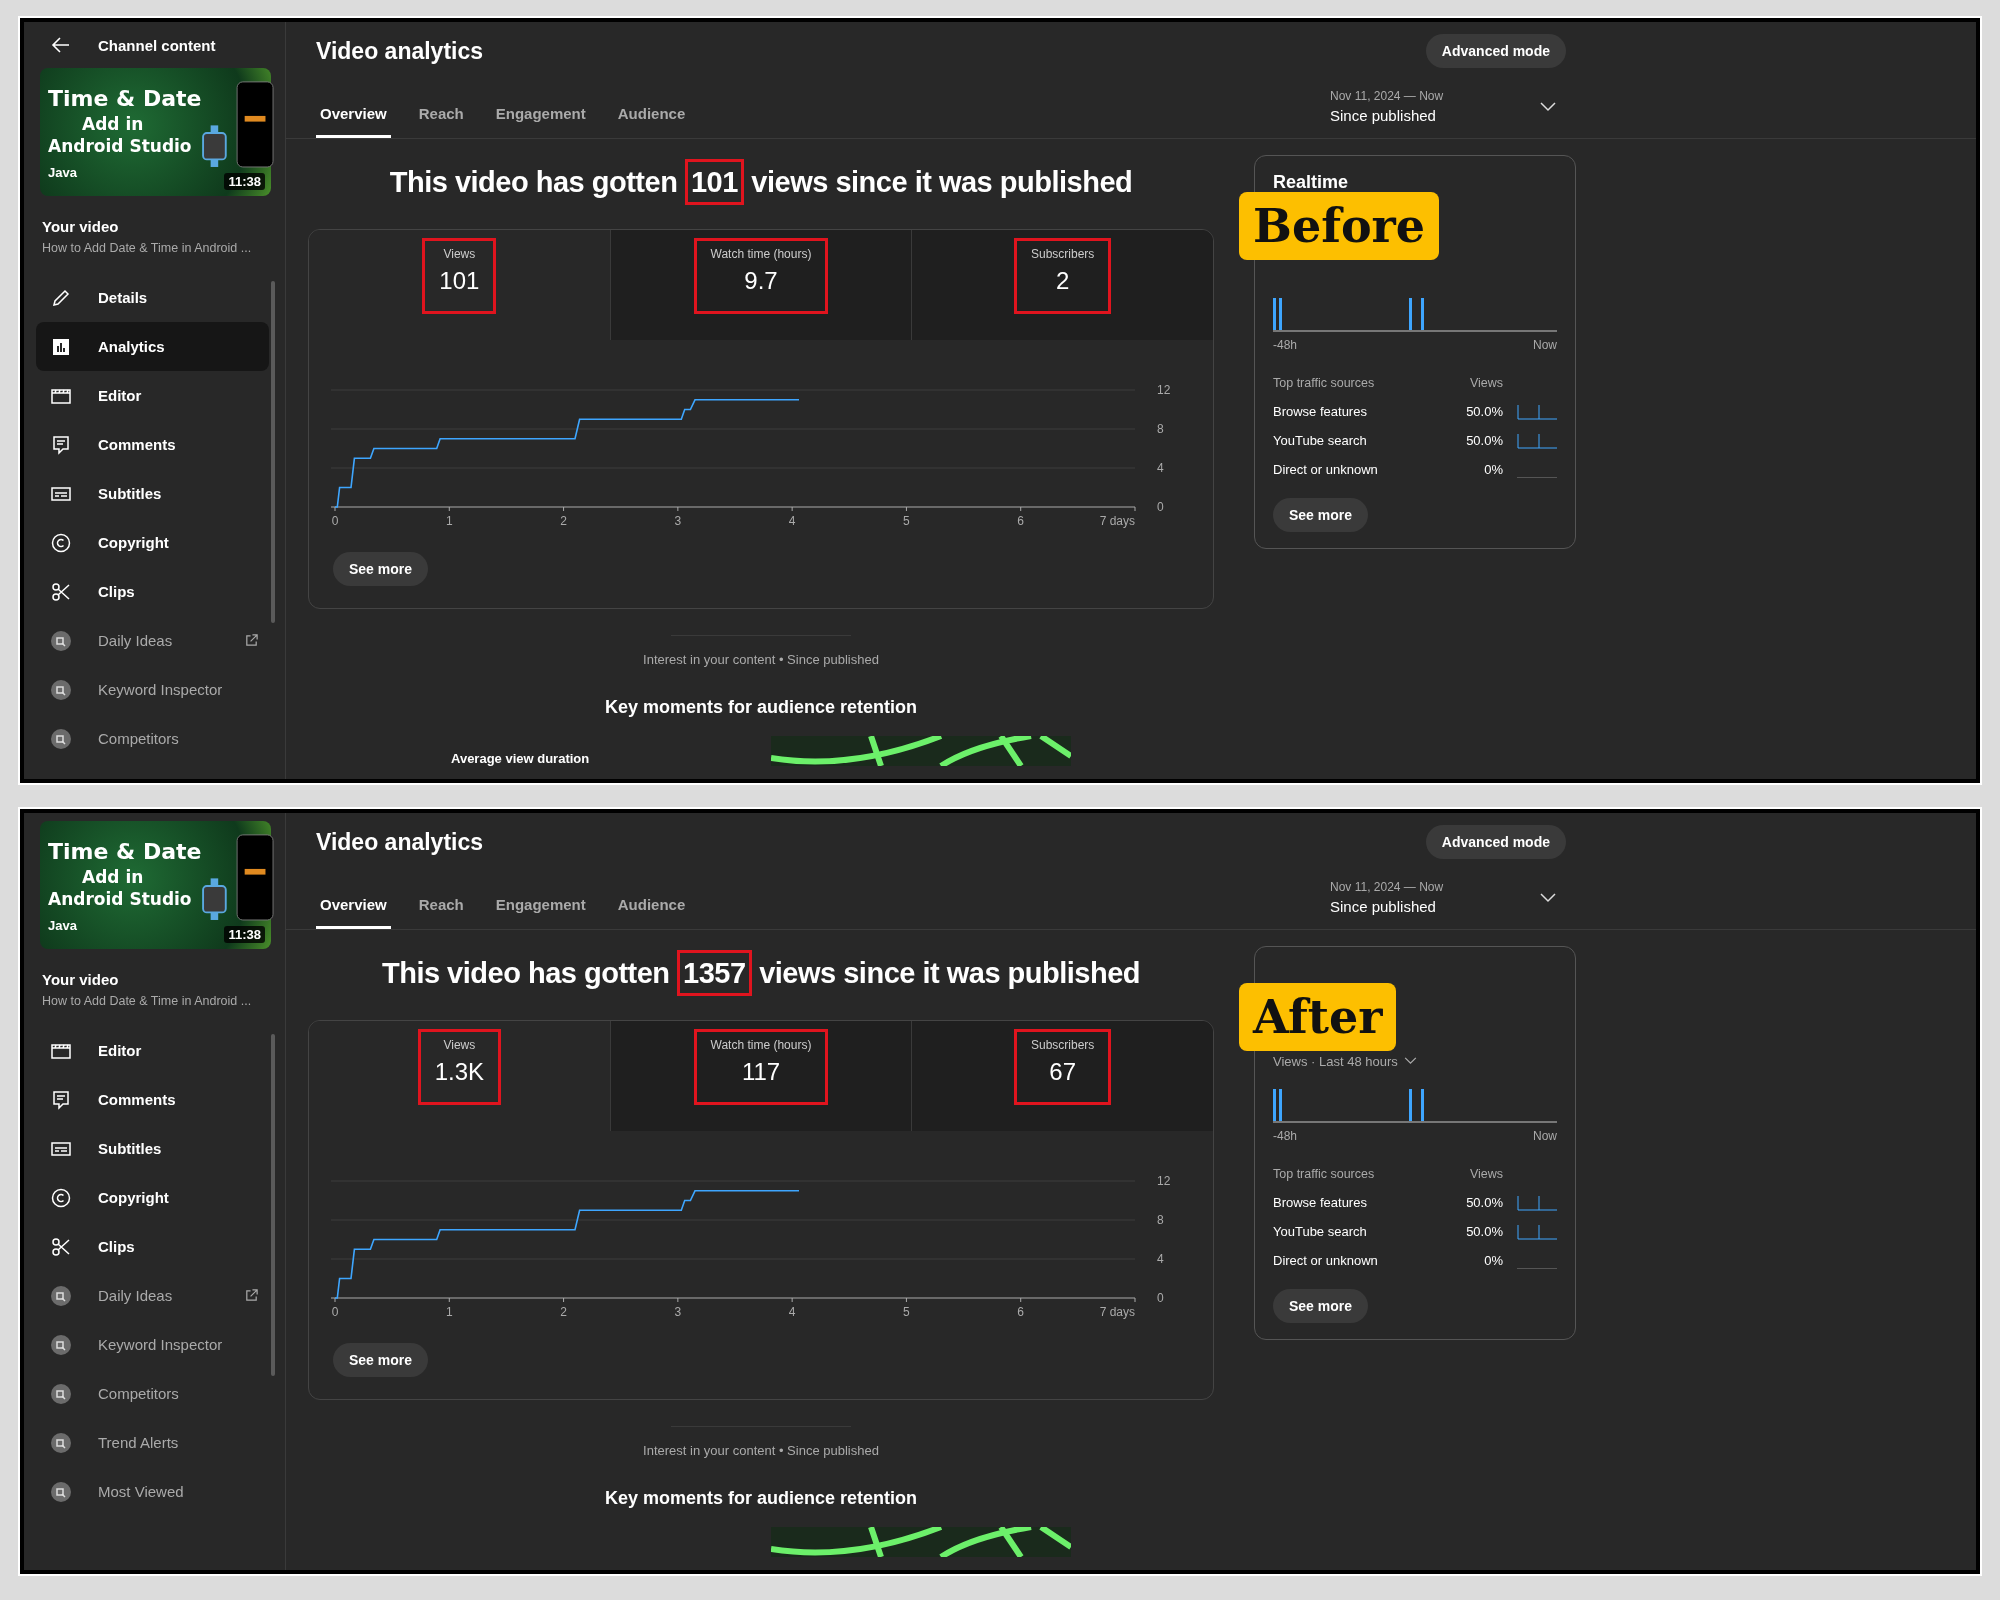  What do you see at coordinates (449, 1312) in the screenshot?
I see `axis-label: 1` at bounding box center [449, 1312].